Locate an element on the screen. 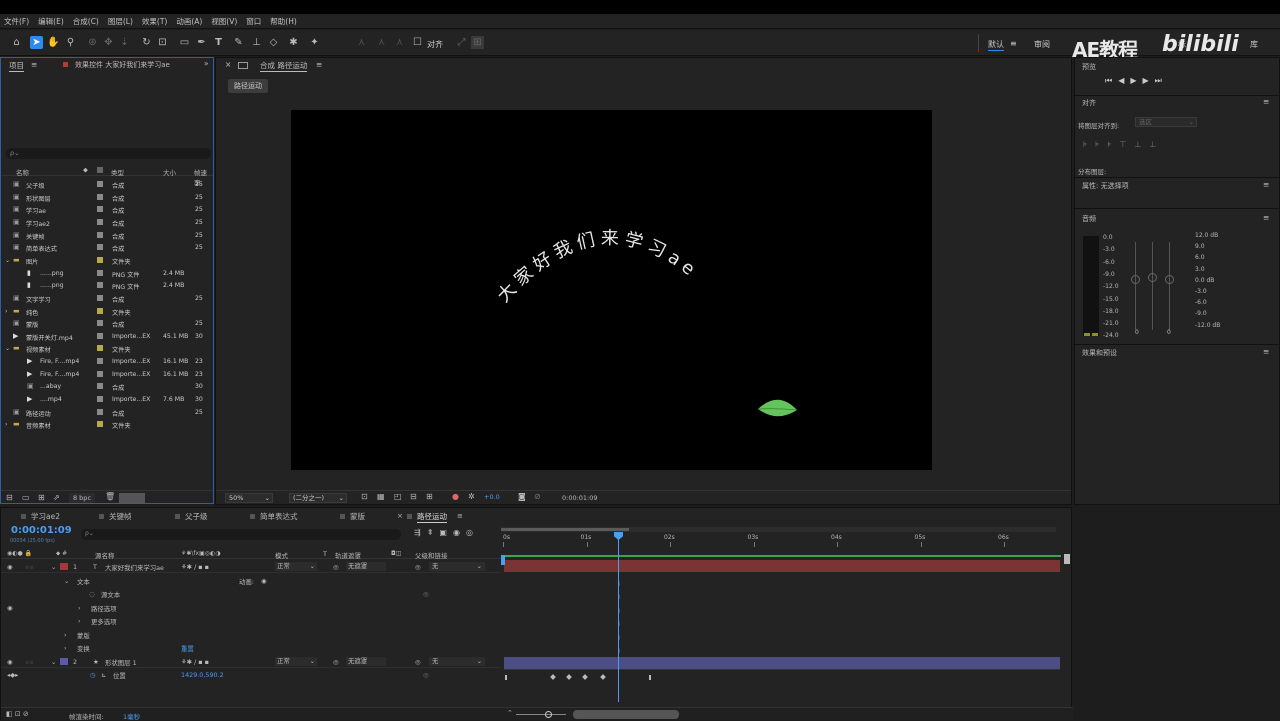 The height and width of the screenshot is (721, 1280). col-track-matte: 轨道遮罩 is located at coordinates (348, 555).